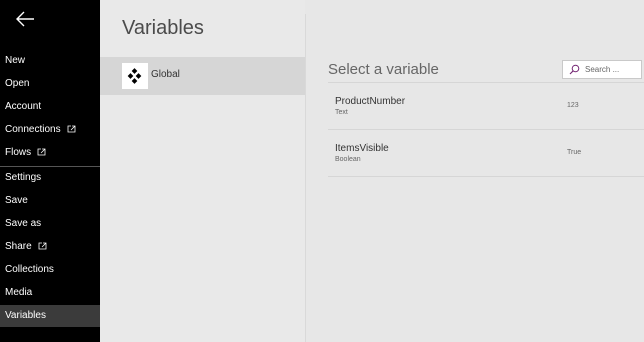 The height and width of the screenshot is (342, 644). I want to click on nav-item-label: Connections, so click(33, 129).